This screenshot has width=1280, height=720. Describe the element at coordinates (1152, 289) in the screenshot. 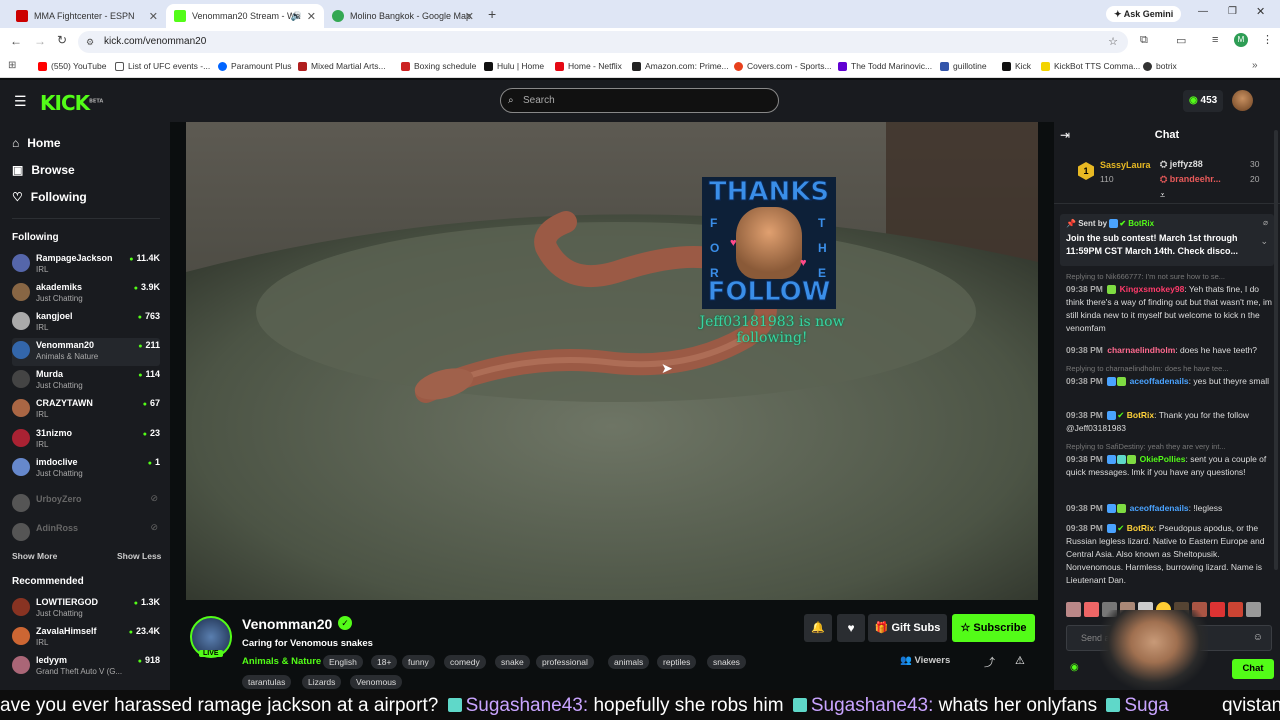

I see `chat-username: Kingxsmokey98` at that location.